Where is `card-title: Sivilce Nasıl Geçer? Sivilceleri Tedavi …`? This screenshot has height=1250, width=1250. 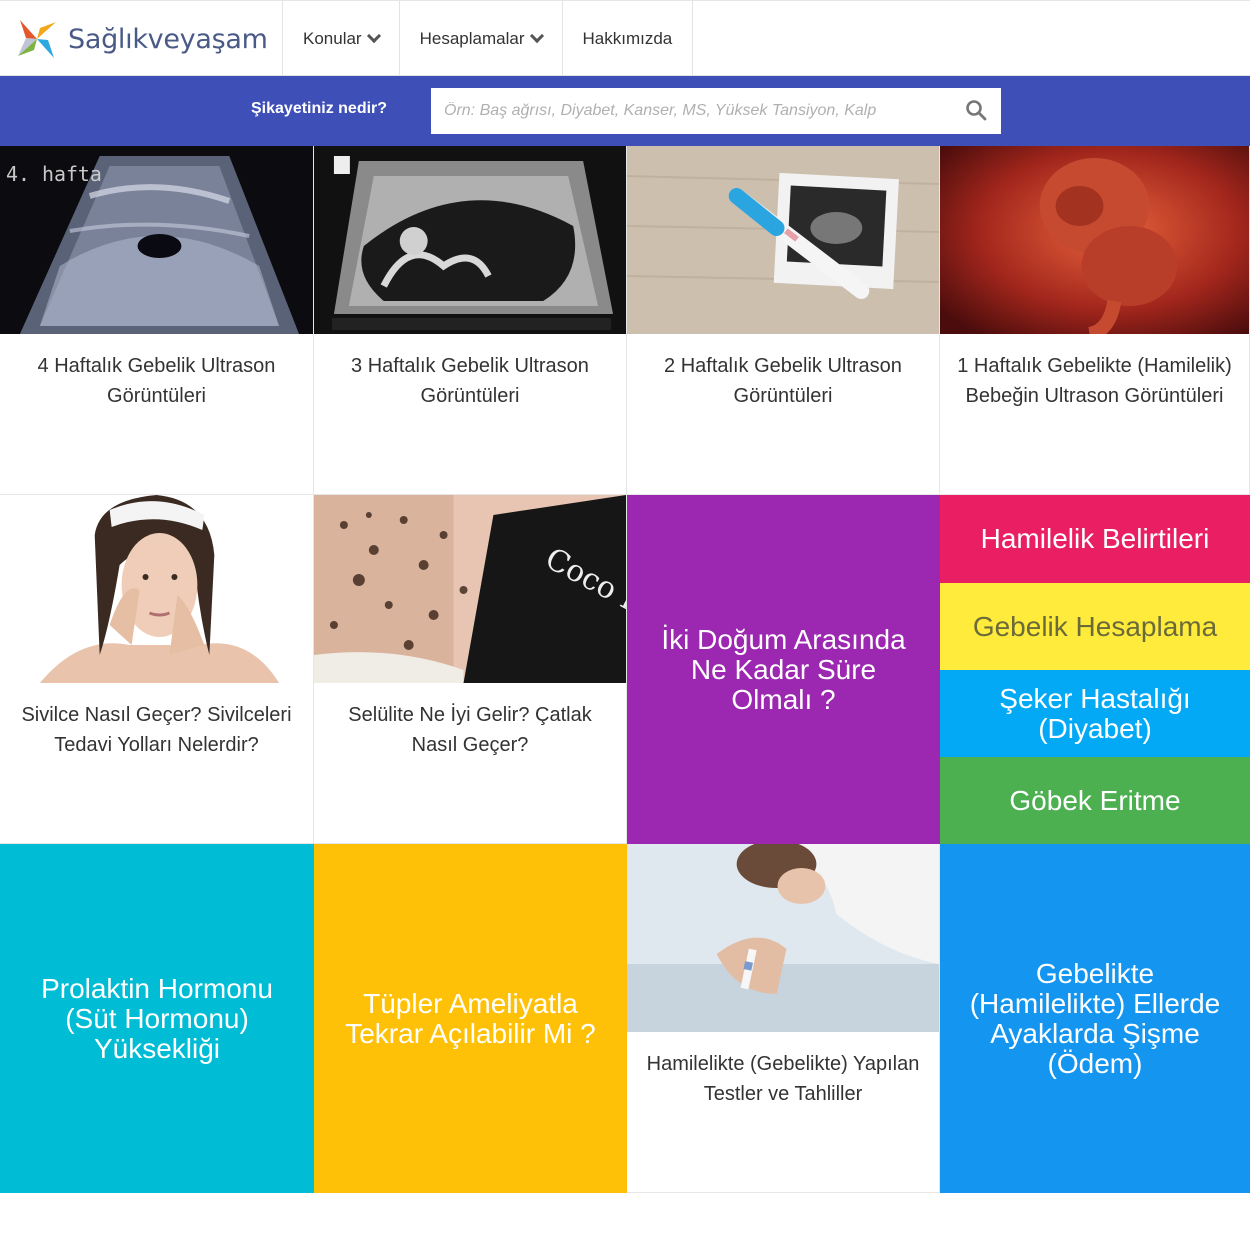
card-title: Sivilce Nasıl Geçer? Sivilceleri Tedavi … is located at coordinates (156, 730).